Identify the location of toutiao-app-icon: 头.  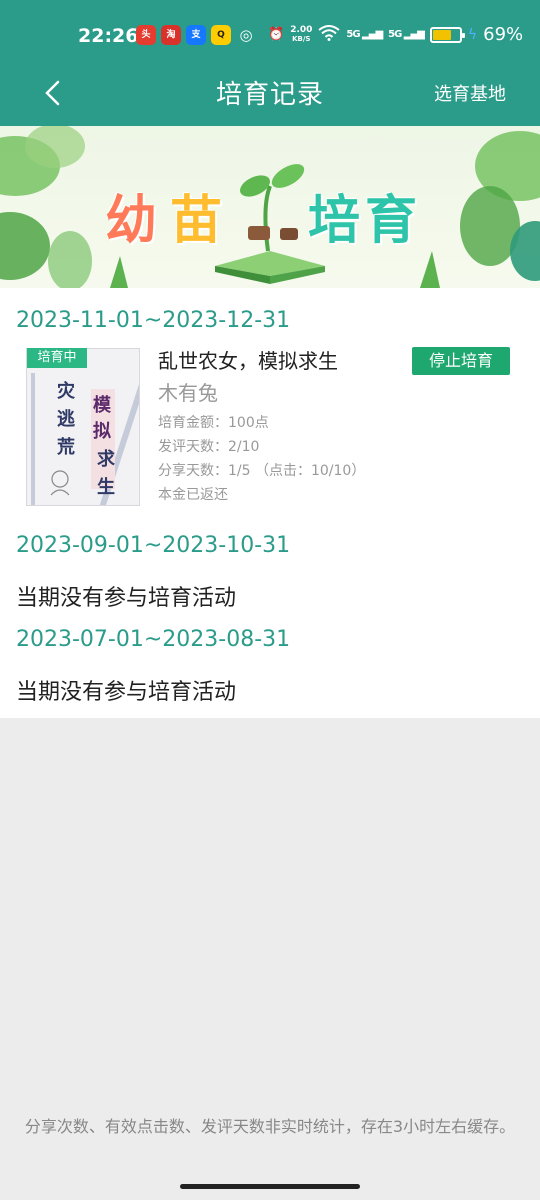
(146, 35).